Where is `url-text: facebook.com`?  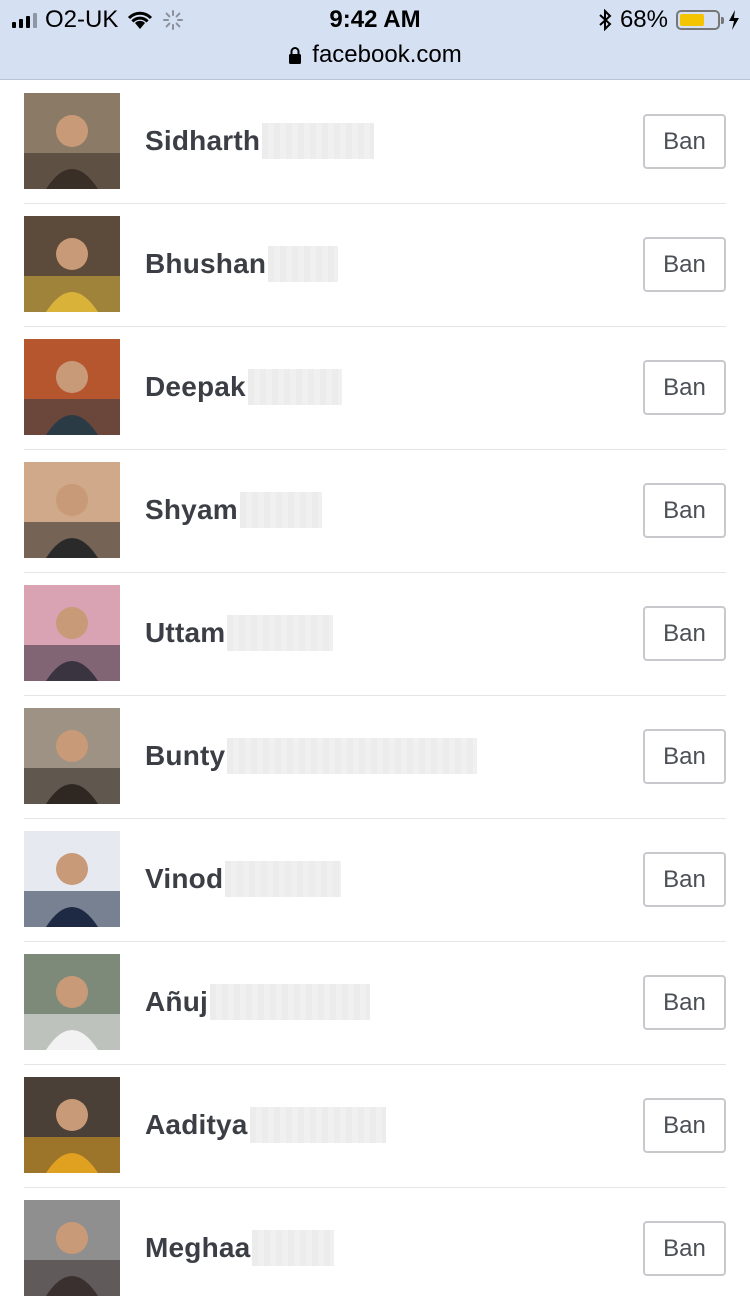 url-text: facebook.com is located at coordinates (387, 54).